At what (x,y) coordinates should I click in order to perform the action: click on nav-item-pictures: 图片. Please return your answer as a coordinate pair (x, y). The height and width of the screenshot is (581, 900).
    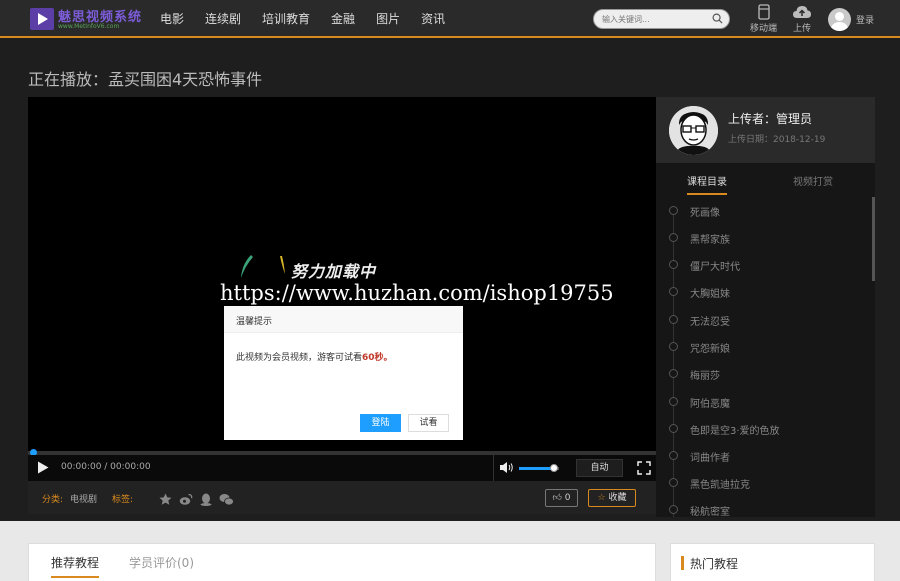
    Looking at the image, I should click on (388, 19).